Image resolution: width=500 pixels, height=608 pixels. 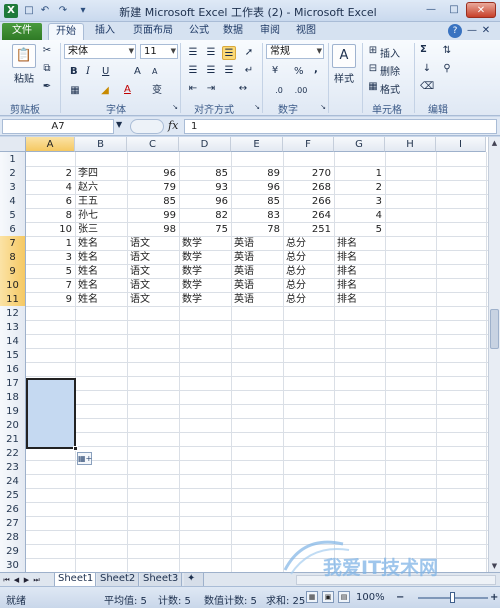 I want to click on format-painter-icon: ✒, so click(x=47, y=87).